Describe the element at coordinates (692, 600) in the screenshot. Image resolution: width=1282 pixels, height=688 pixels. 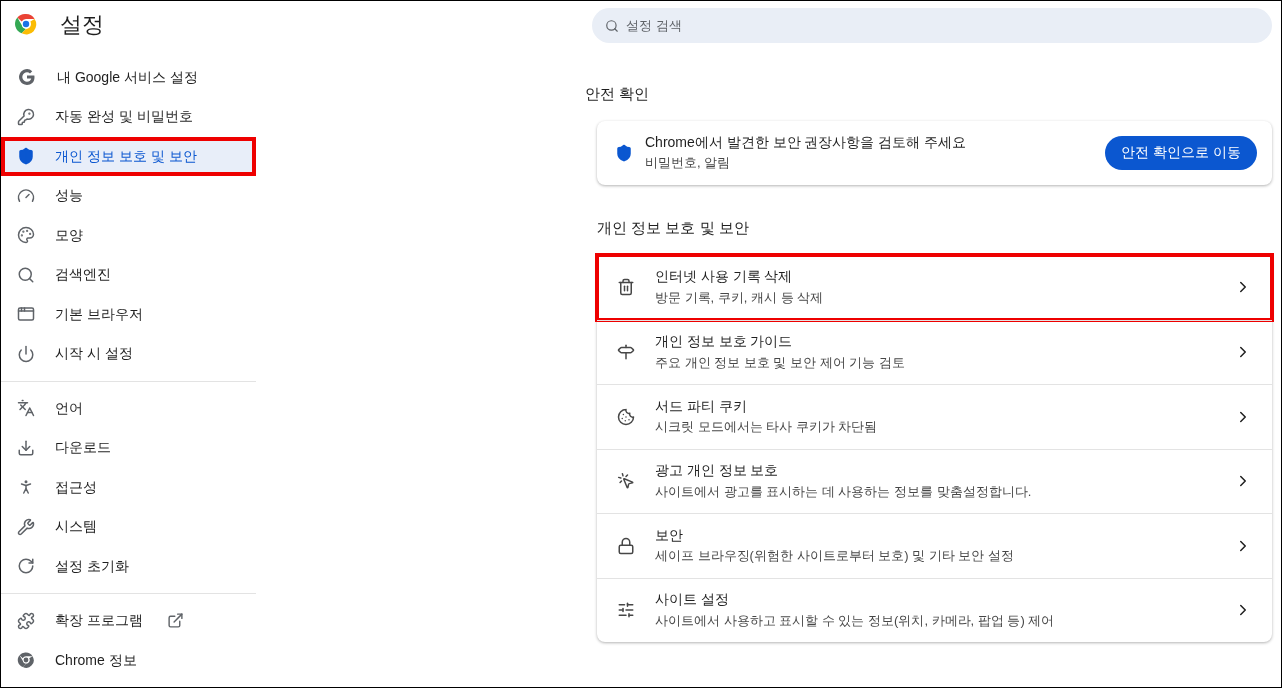
I see `row-title: 사이트 설정` at that location.